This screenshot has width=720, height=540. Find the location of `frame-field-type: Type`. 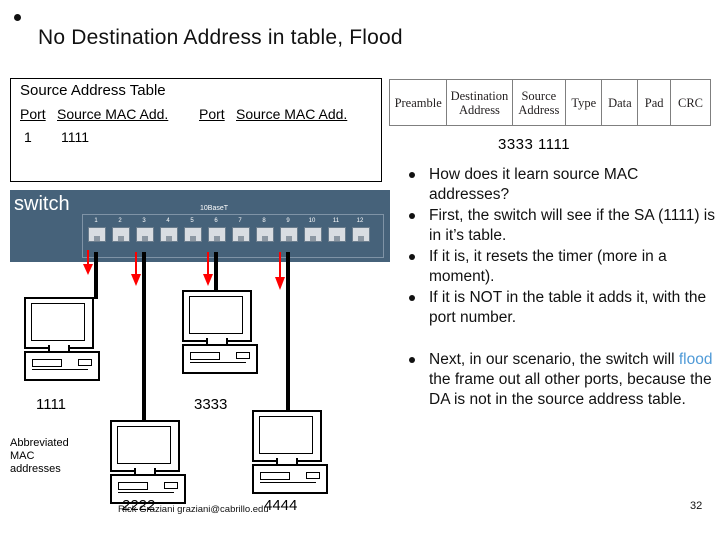

frame-field-type: Type is located at coordinates (584, 102).